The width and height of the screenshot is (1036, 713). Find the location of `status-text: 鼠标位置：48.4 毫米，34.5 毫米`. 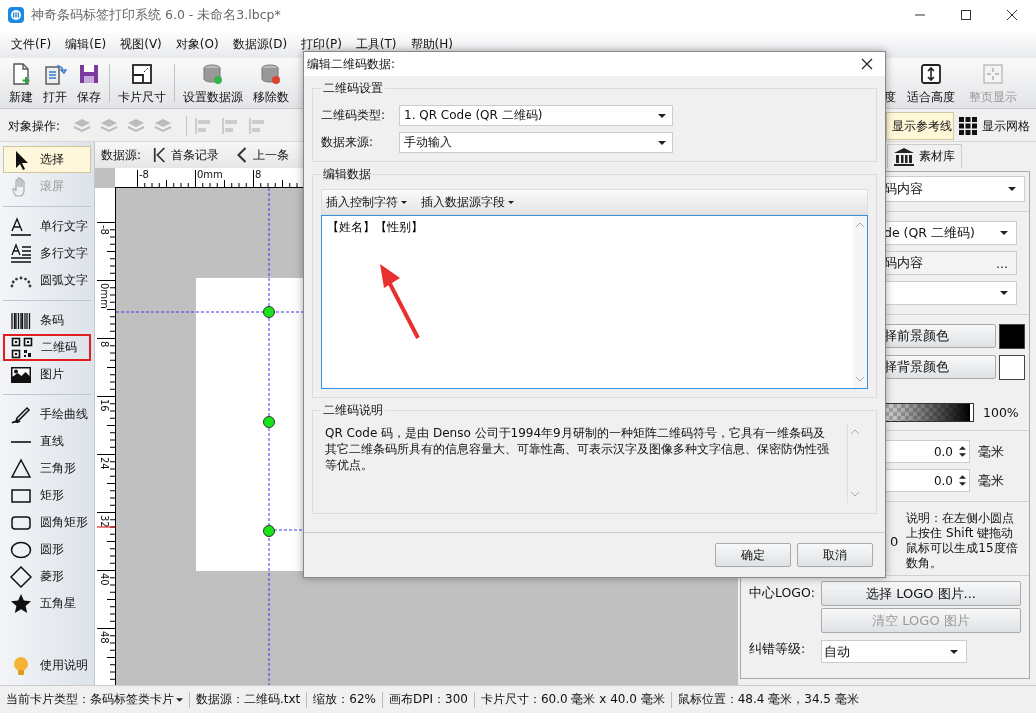

status-text: 鼠标位置：48.4 毫米，34.5 毫米 is located at coordinates (768, 699).